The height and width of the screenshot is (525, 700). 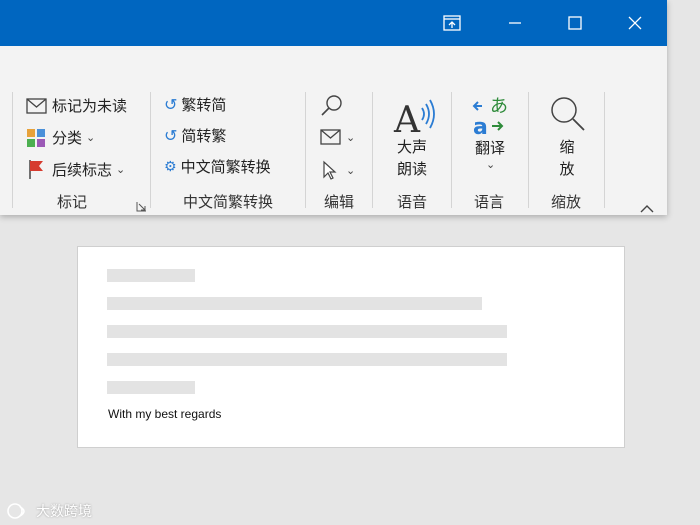 What do you see at coordinates (204, 105) in the screenshot?
I see `trad-to-simp-label: 繁转简` at bounding box center [204, 105].